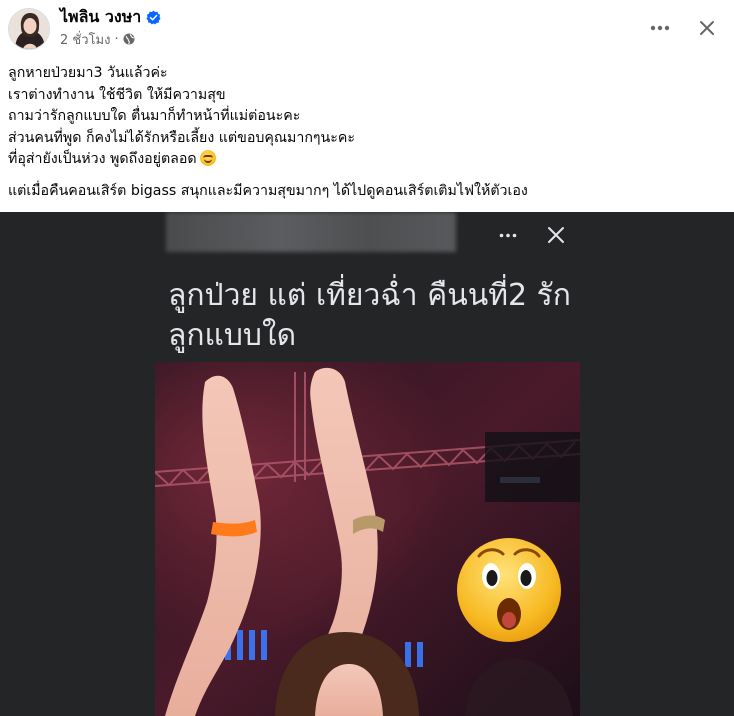  What do you see at coordinates (29, 29) in the screenshot?
I see `author-avatar` at bounding box center [29, 29].